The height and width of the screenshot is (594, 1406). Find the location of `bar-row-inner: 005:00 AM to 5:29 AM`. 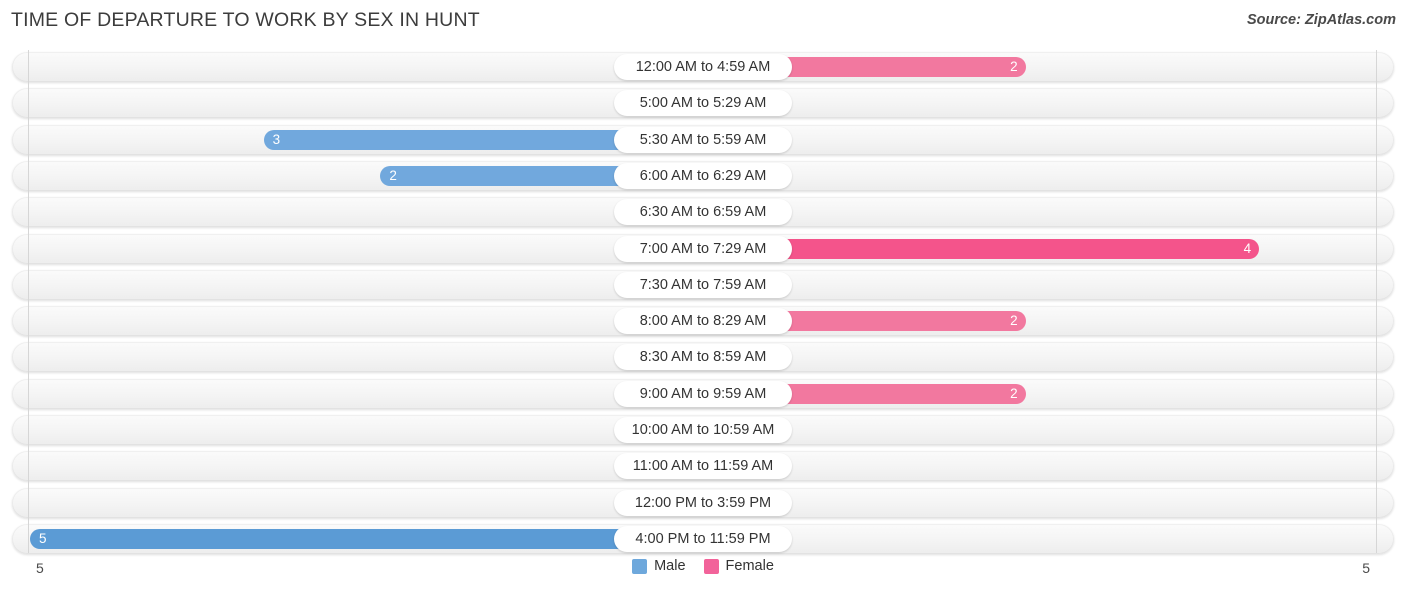

bar-row-inner: 005:00 AM to 5:29 AM is located at coordinates (703, 103).